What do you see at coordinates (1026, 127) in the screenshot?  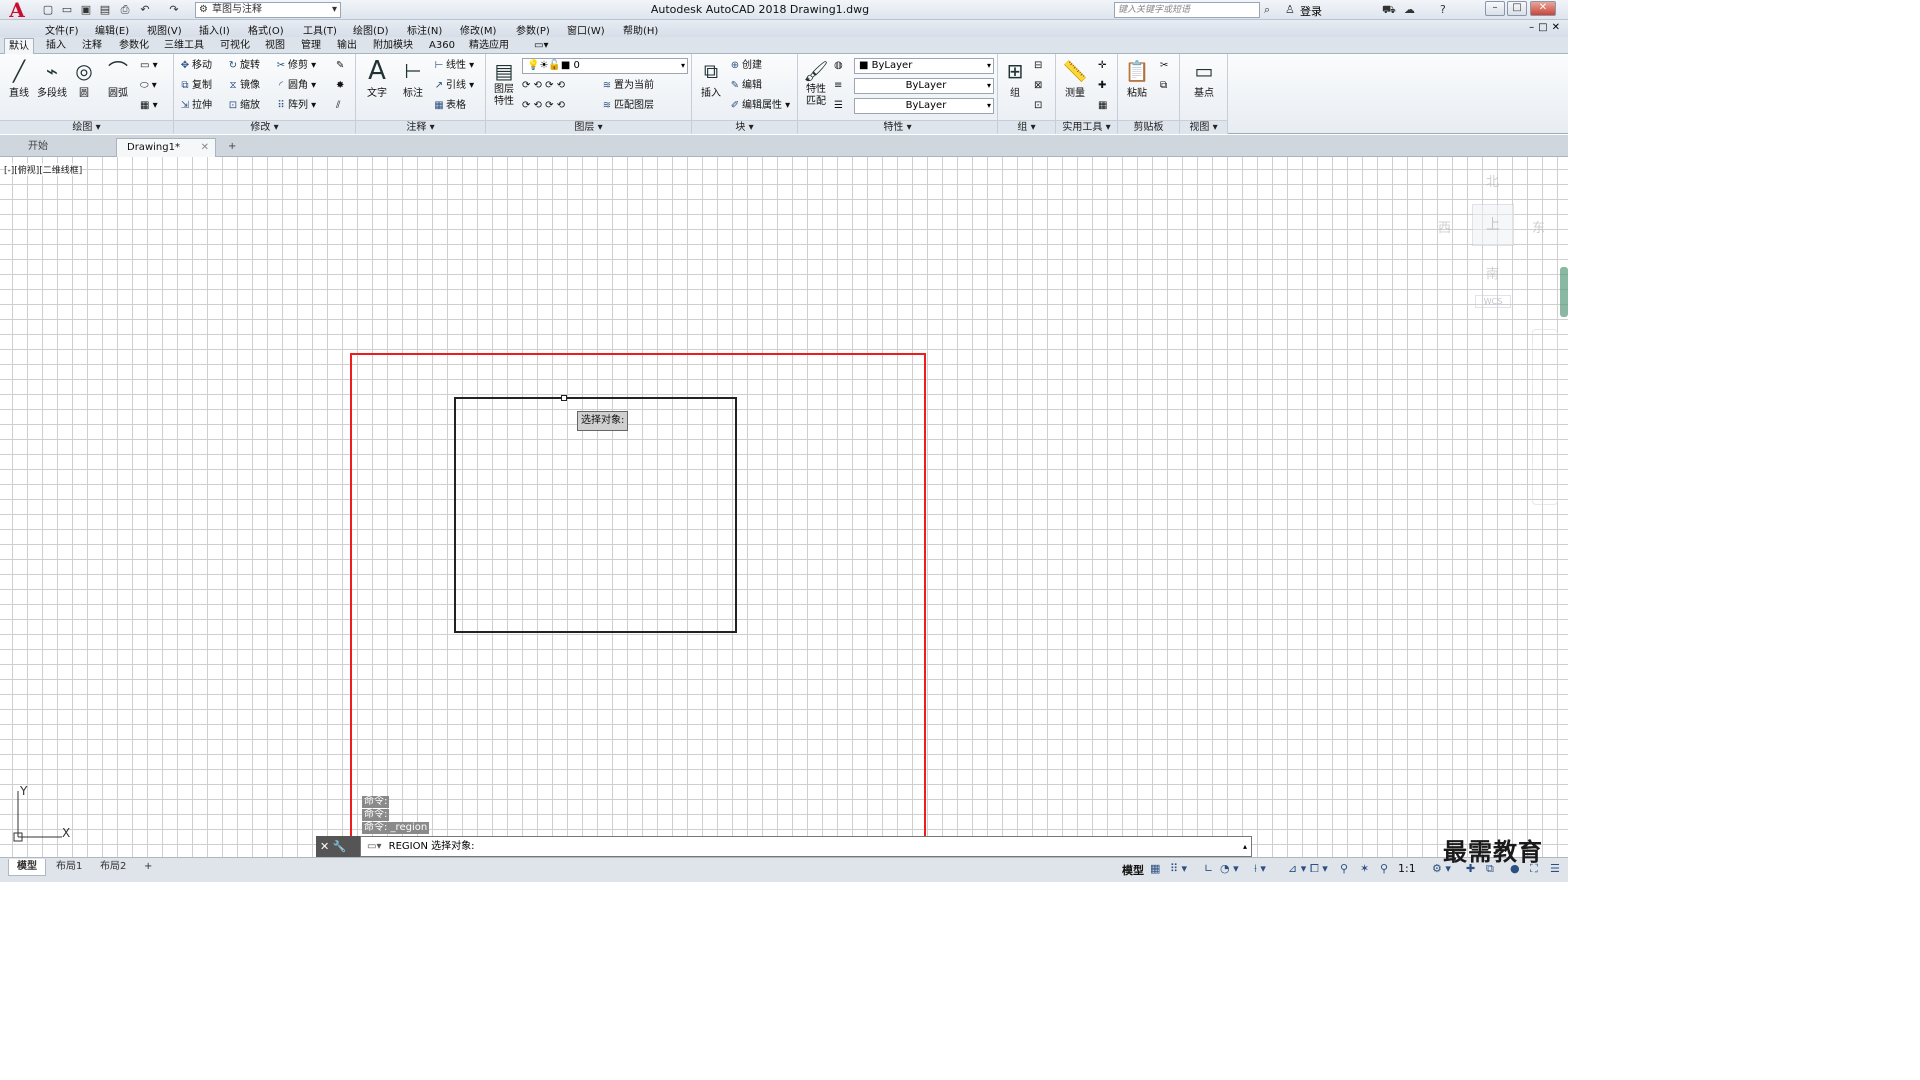 I see `panel-groups-title: 组 ▾` at bounding box center [1026, 127].